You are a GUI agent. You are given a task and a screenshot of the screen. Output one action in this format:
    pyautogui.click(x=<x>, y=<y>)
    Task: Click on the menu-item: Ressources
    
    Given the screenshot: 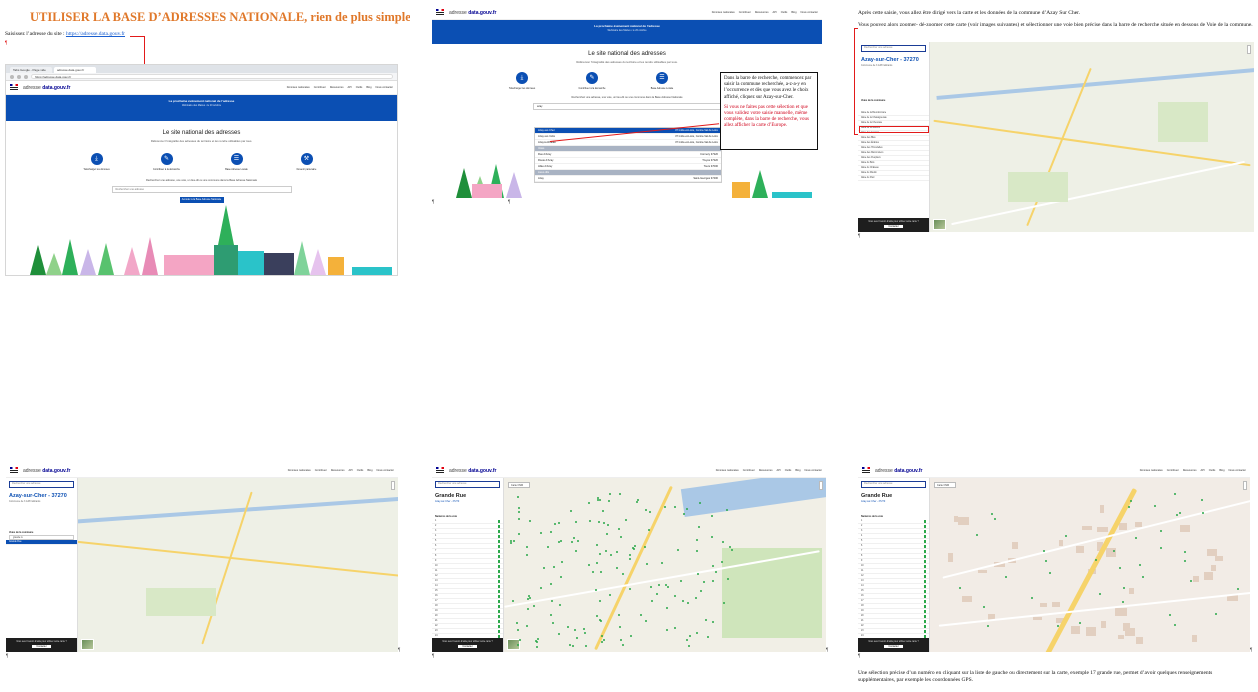 What is the action you would take?
    pyautogui.click(x=762, y=12)
    